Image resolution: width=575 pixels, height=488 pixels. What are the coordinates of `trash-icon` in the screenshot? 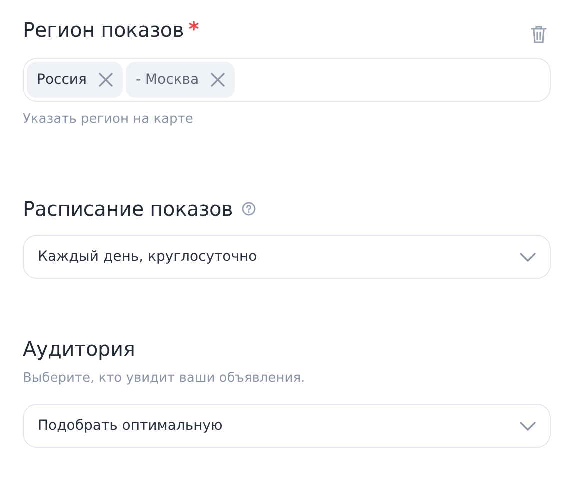 It's located at (539, 34).